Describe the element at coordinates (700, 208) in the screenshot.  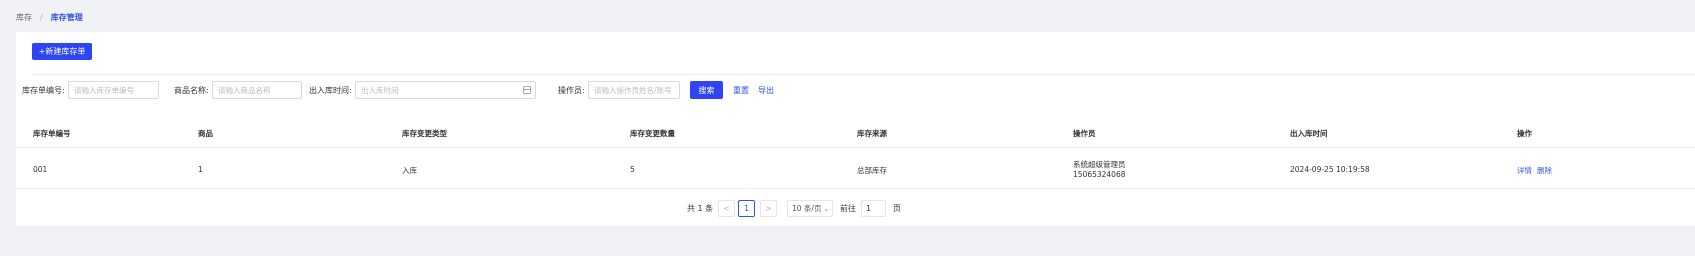
I see `pagination-total: 共 1 条` at that location.